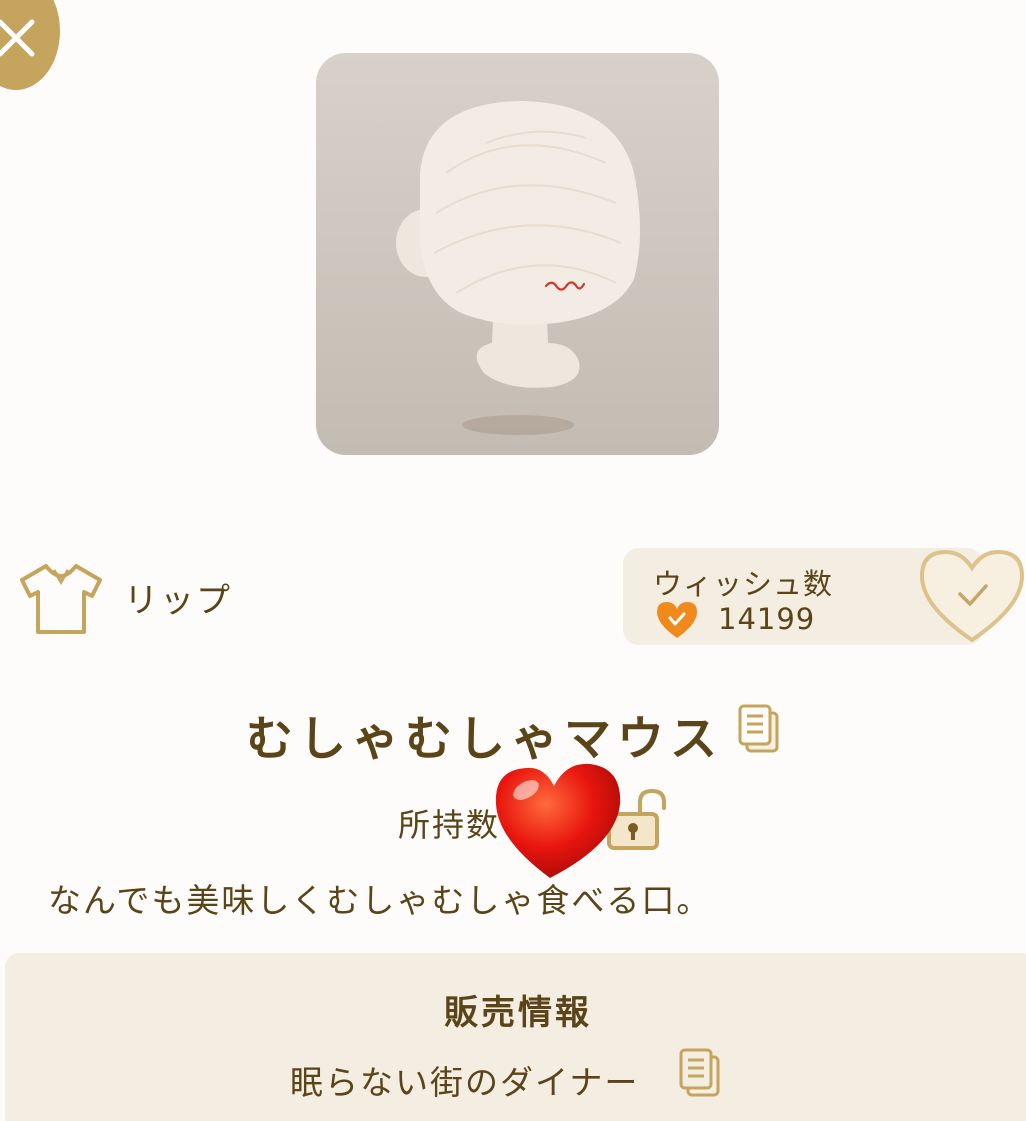 The width and height of the screenshot is (1026, 1121). What do you see at coordinates (518, 268) in the screenshot?
I see `mannequin-head-illustration` at bounding box center [518, 268].